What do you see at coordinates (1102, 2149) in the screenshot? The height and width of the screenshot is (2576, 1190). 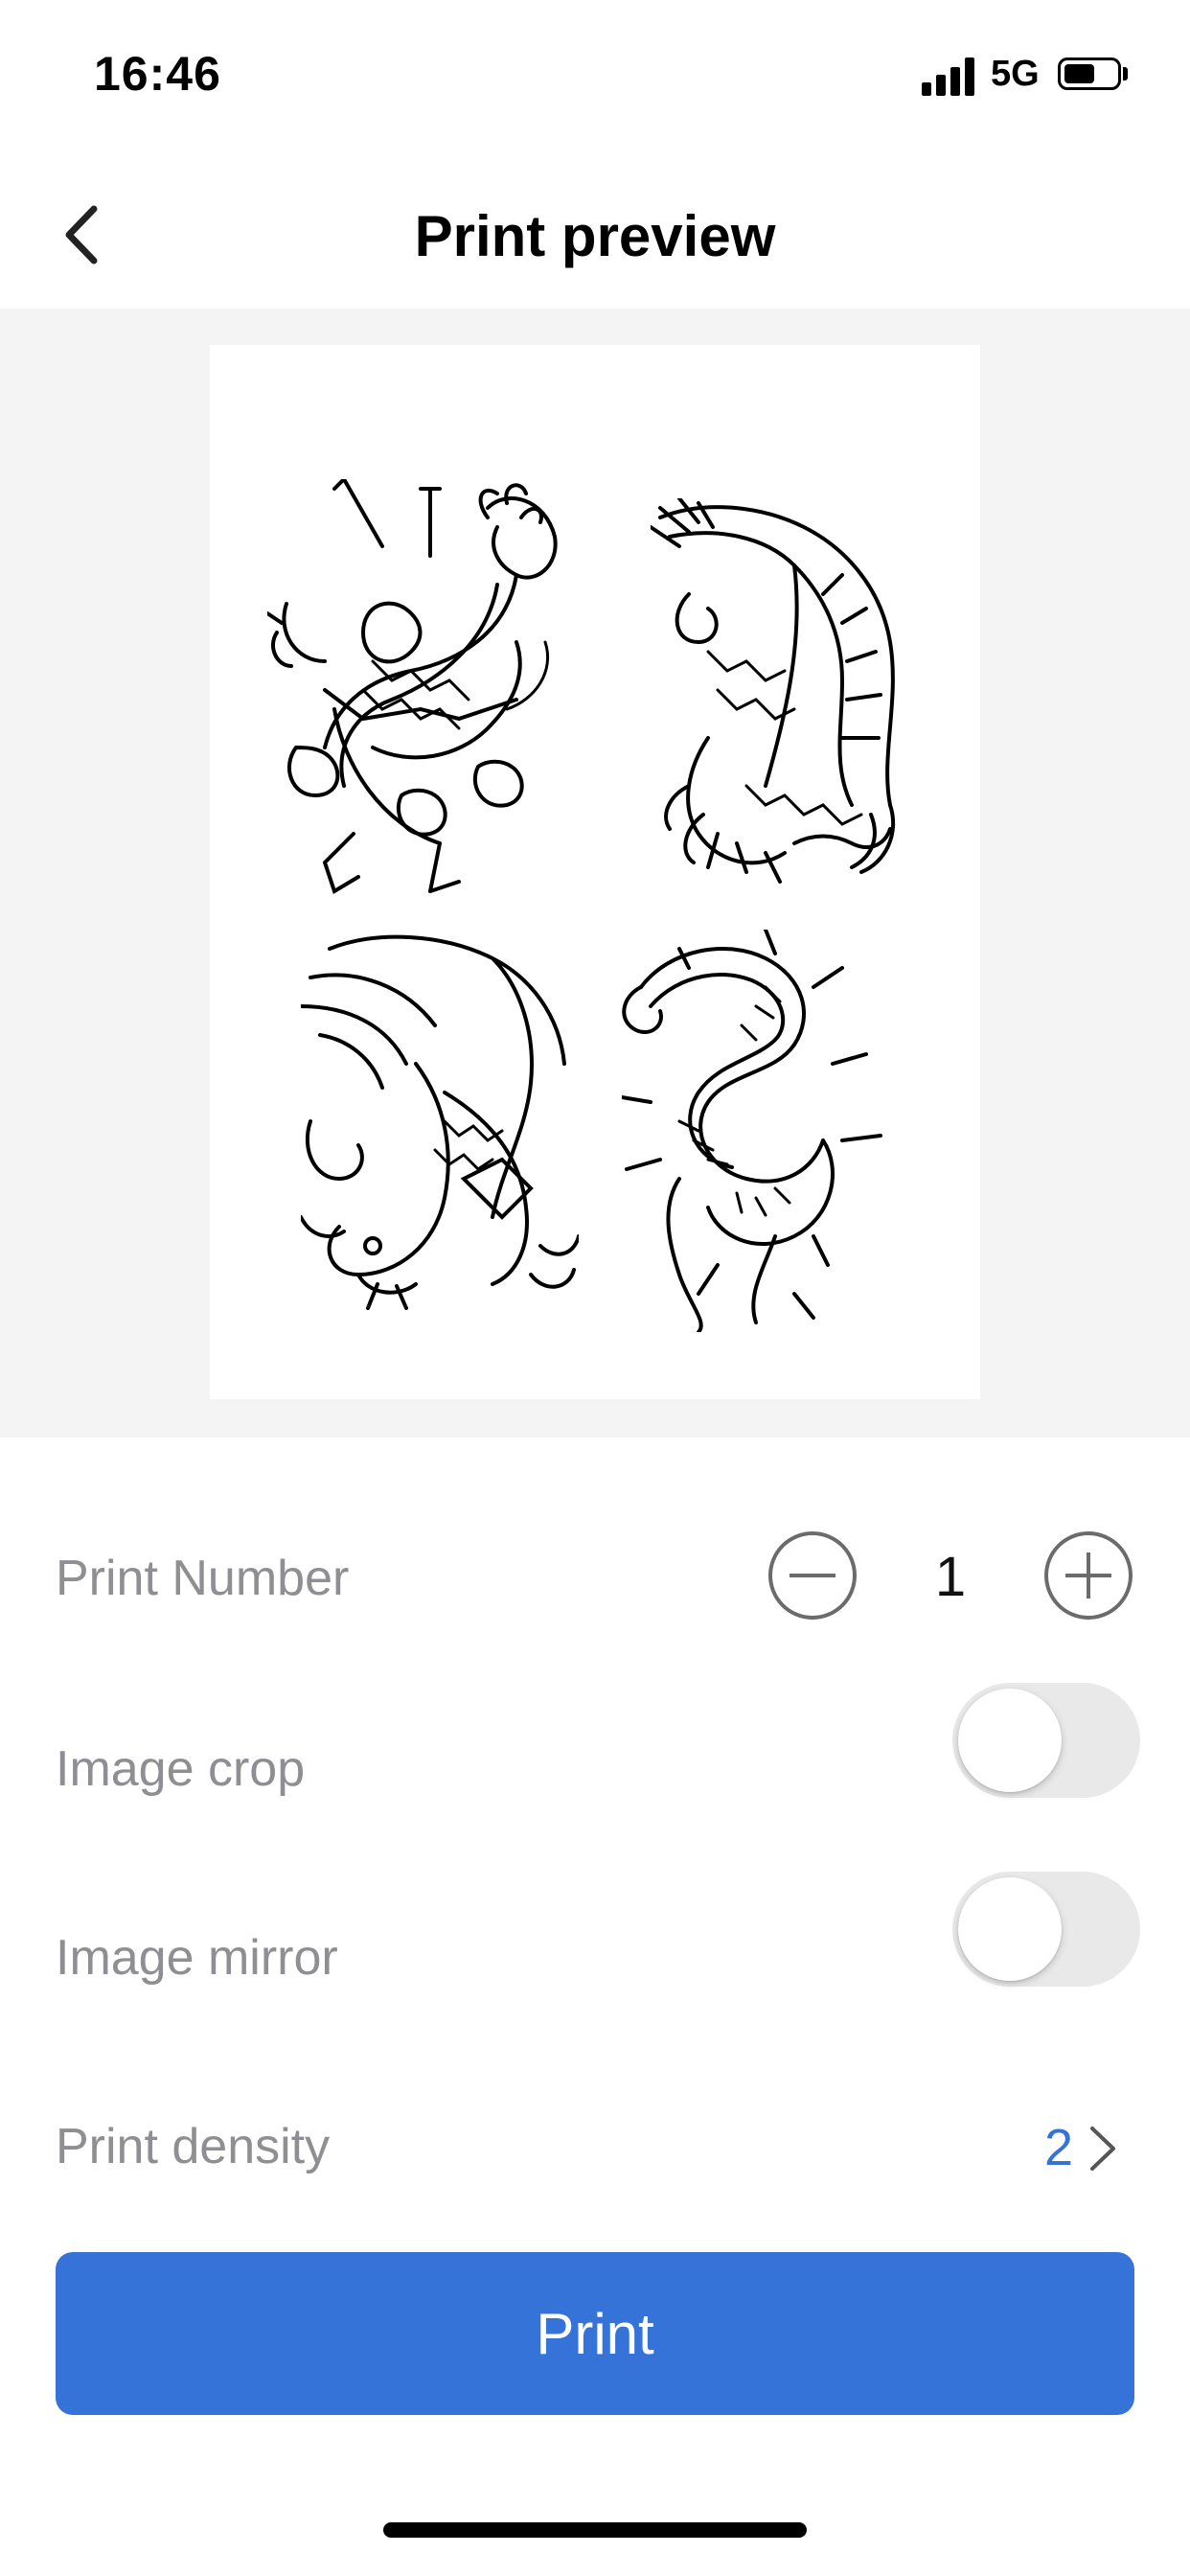 I see `chevron-right-icon` at bounding box center [1102, 2149].